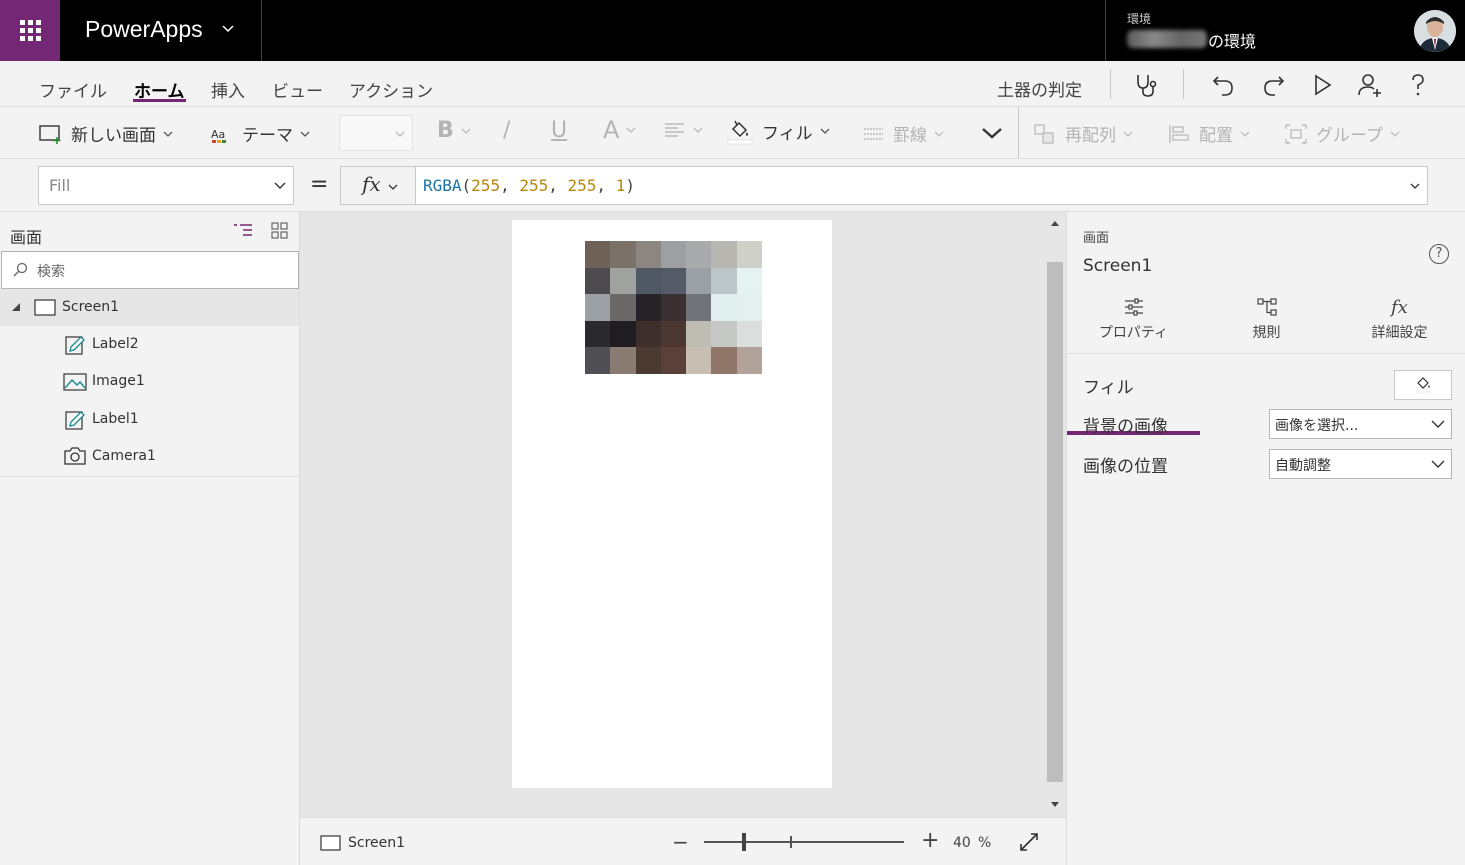 The height and width of the screenshot is (865, 1465). I want to click on current-screen-label: Screen1, so click(376, 843).